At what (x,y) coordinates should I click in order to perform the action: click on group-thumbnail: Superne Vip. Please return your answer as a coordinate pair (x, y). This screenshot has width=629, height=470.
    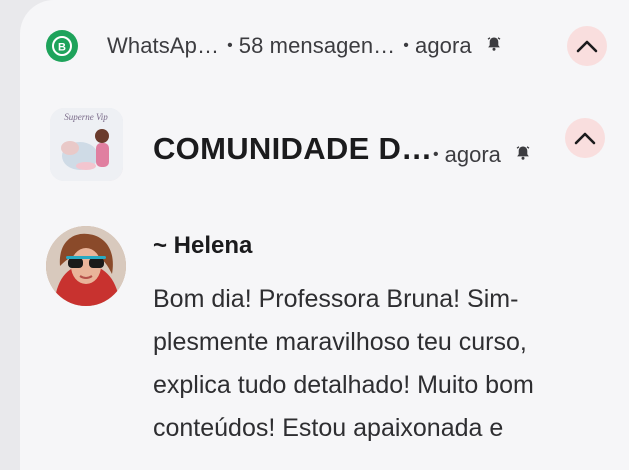
    Looking at the image, I should click on (86, 144).